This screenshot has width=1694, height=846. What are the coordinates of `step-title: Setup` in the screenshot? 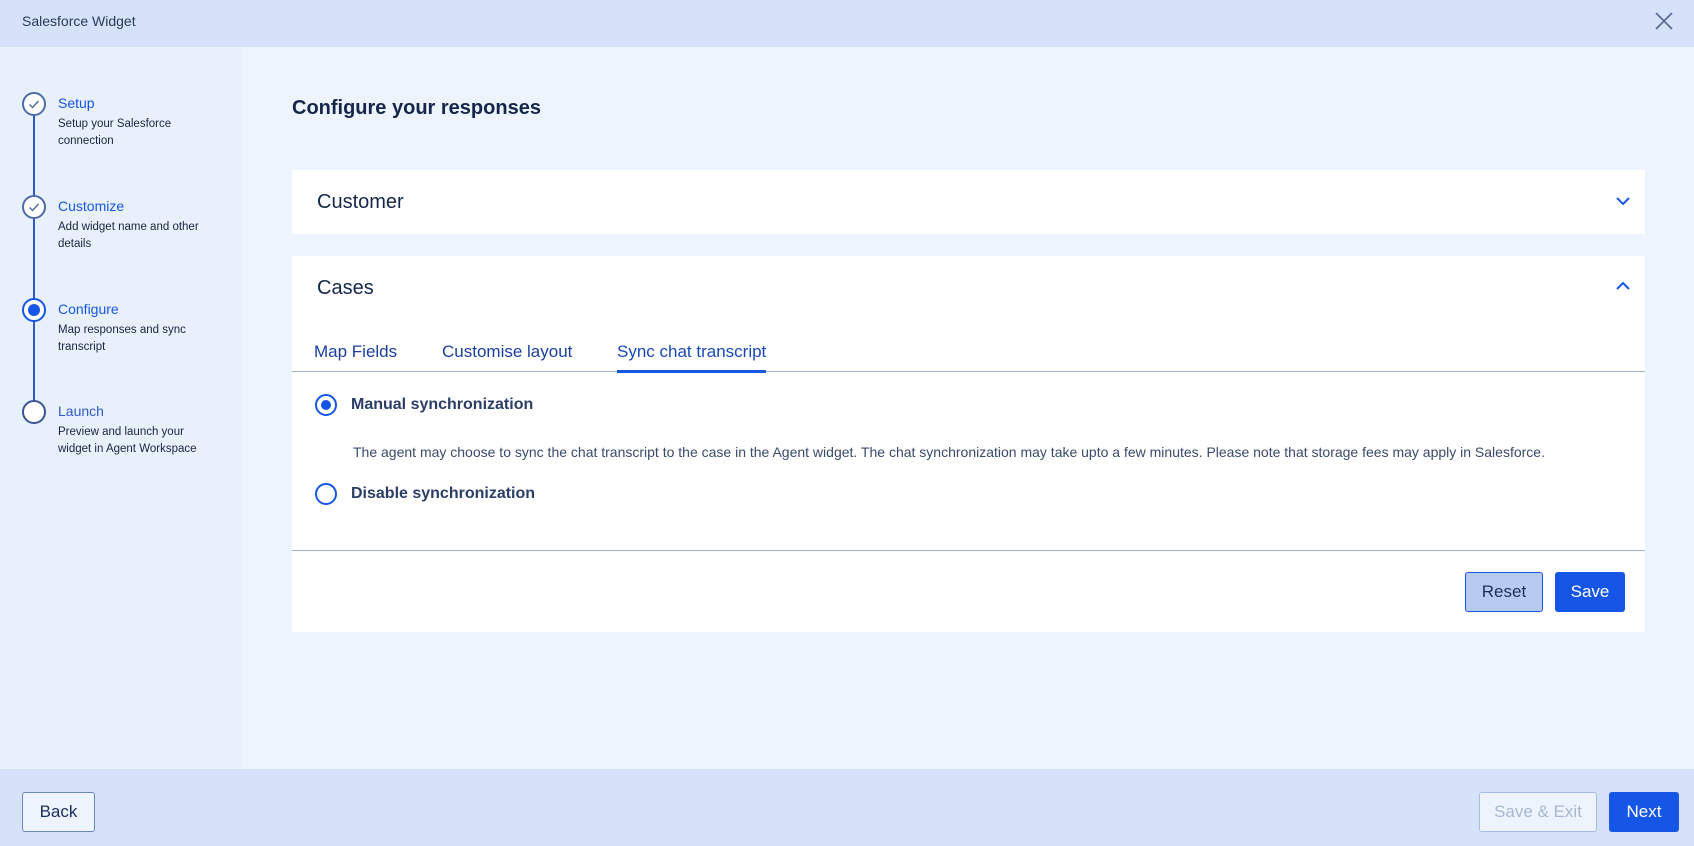 It's located at (76, 103).